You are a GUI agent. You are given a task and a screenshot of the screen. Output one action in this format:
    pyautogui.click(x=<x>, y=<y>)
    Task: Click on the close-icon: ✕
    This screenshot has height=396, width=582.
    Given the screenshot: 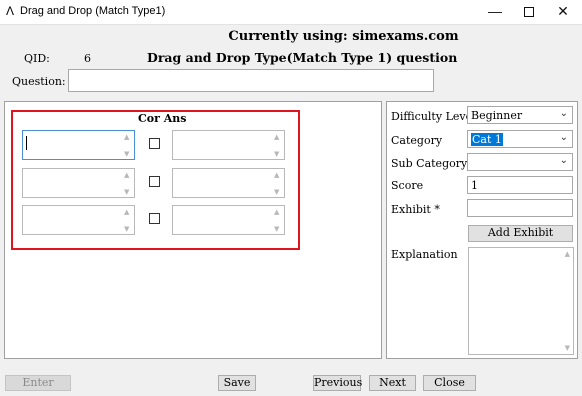 What is the action you would take?
    pyautogui.click(x=563, y=12)
    